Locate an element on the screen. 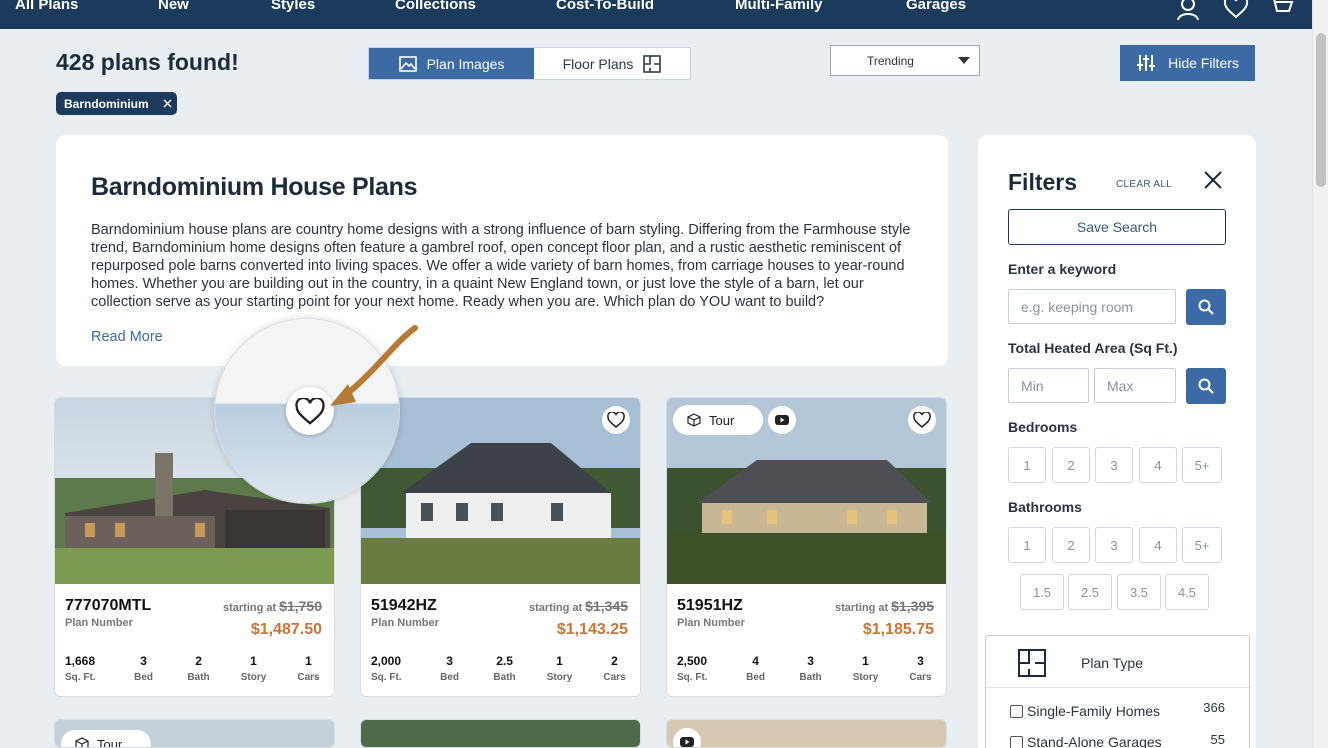  min-area-input: Min is located at coordinates (1048, 385).